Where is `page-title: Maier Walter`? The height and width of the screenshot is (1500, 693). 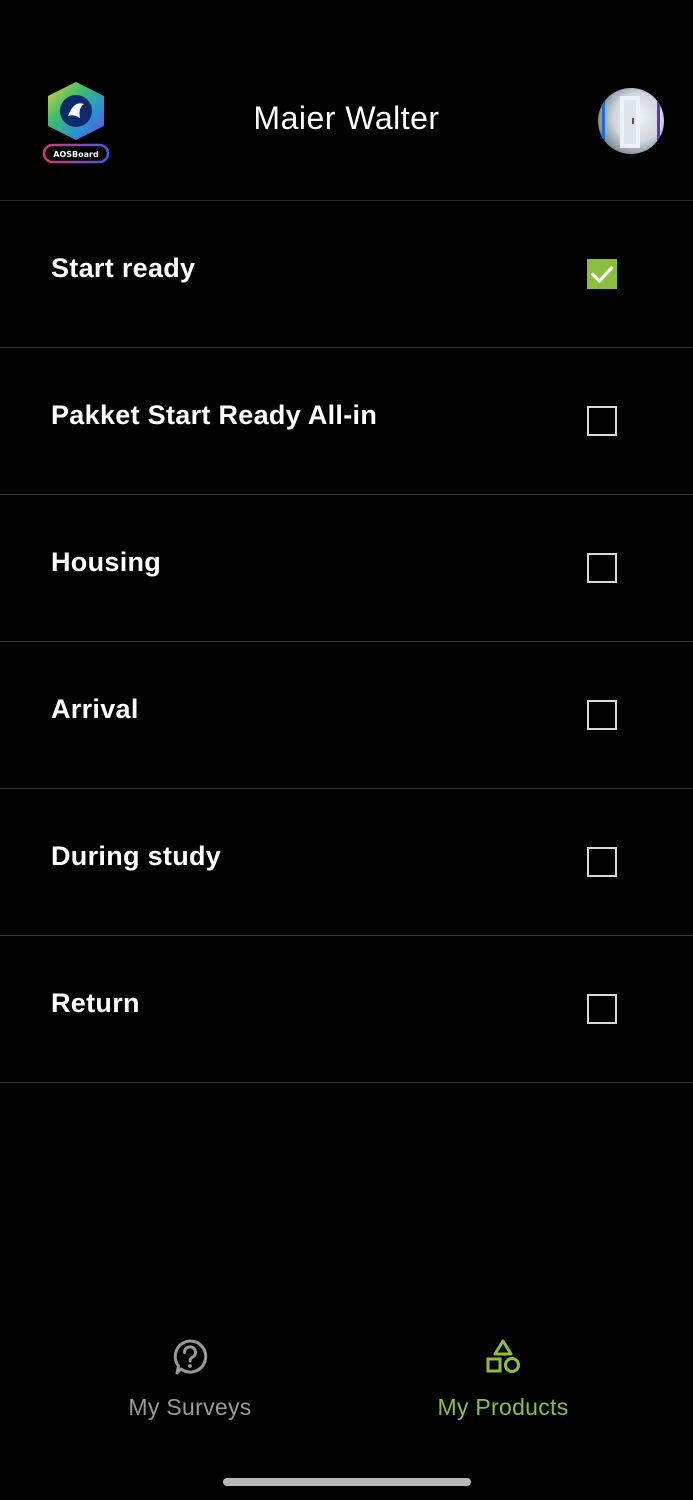
page-title: Maier Walter is located at coordinates (346, 118).